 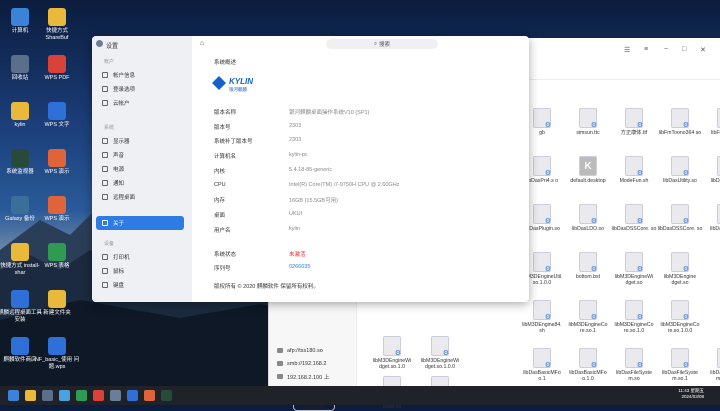 I want to click on desktop-icon: WPS PDF, so click(x=57, y=68).